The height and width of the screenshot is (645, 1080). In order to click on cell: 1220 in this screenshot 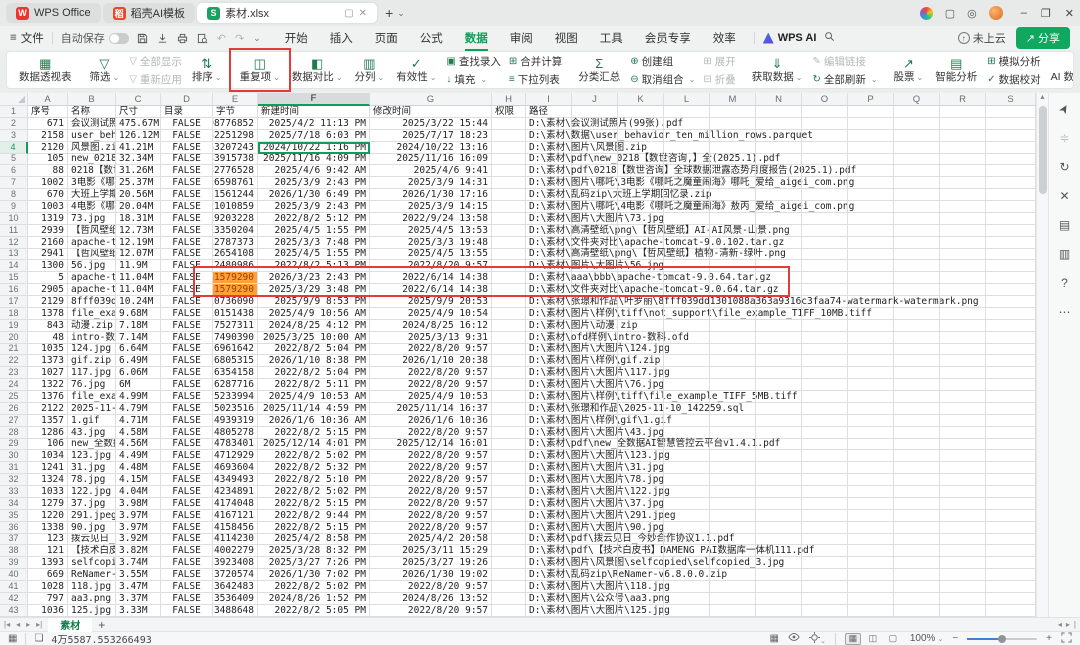, I will do `click(48, 515)`.